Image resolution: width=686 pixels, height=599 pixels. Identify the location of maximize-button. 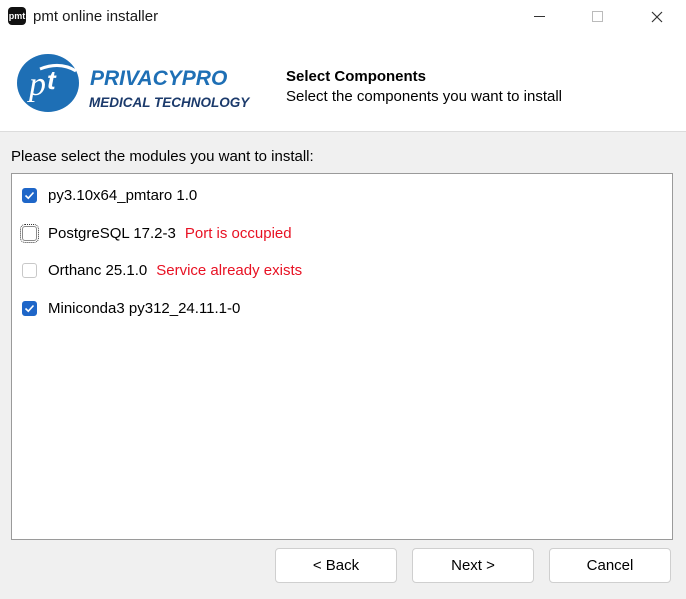
(597, 16).